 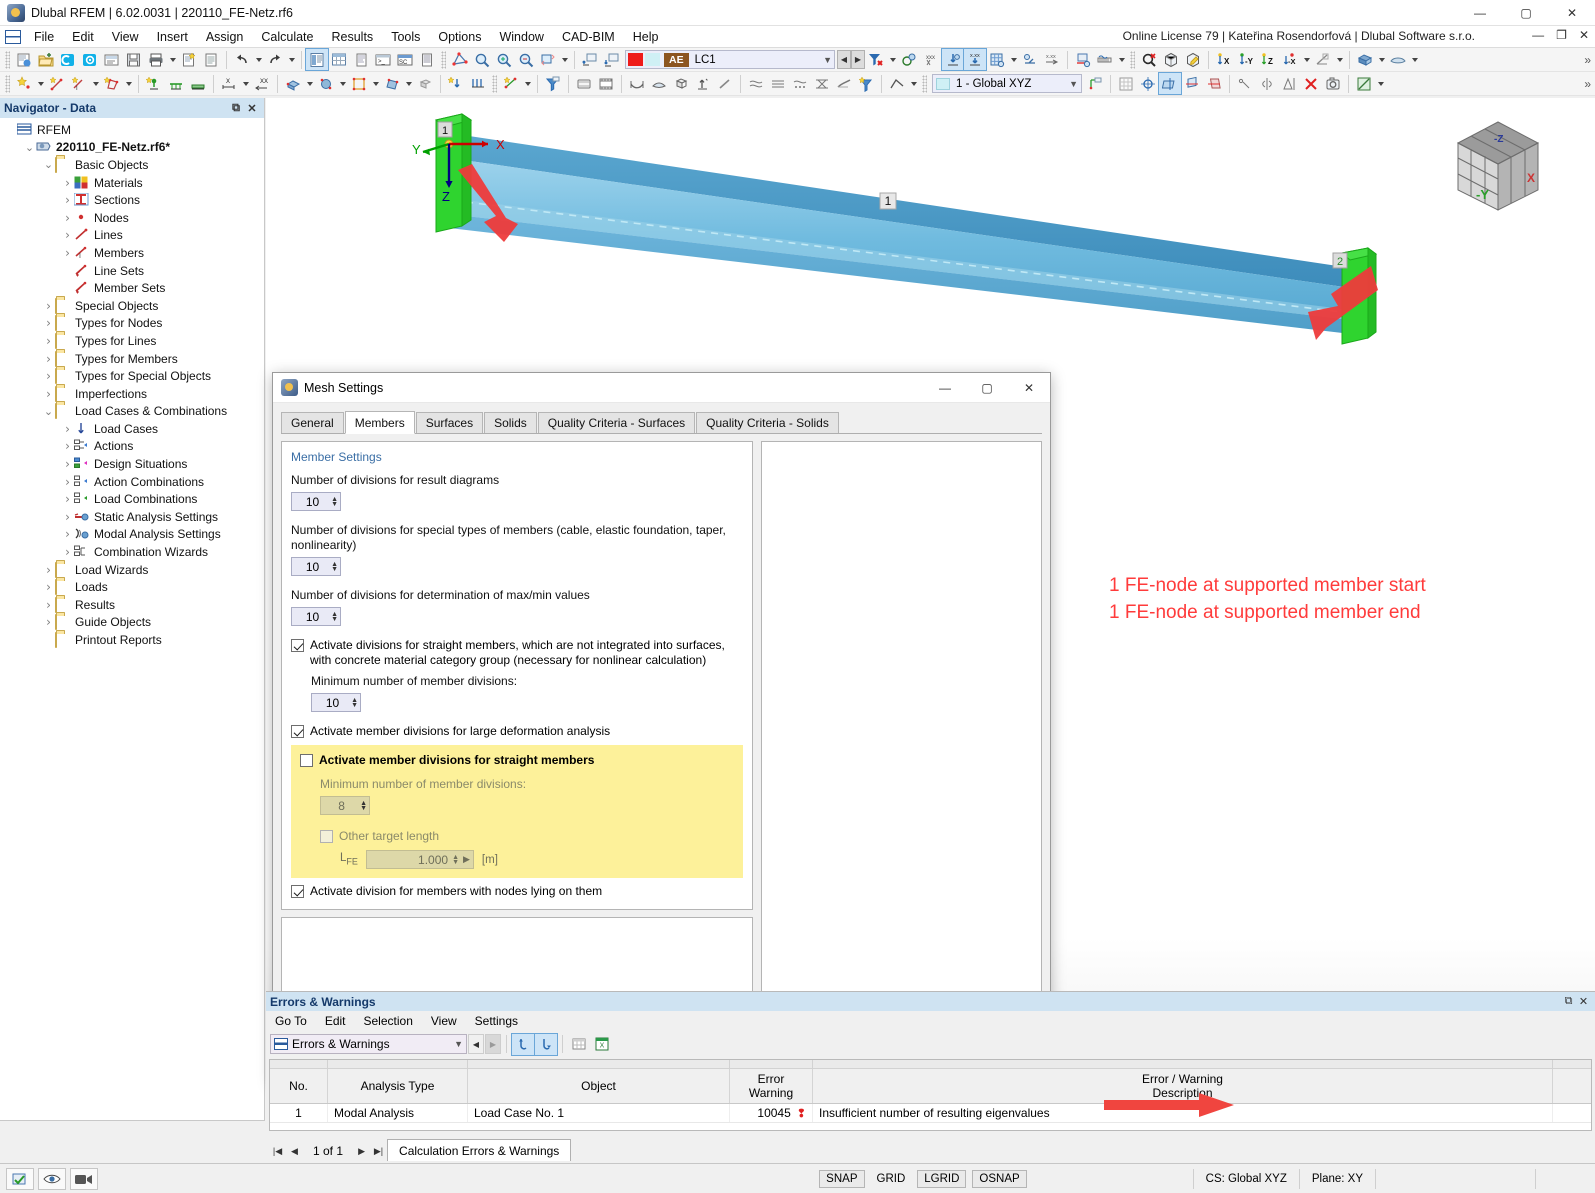 What do you see at coordinates (526, 59) in the screenshot?
I see `zoom-out-icon` at bounding box center [526, 59].